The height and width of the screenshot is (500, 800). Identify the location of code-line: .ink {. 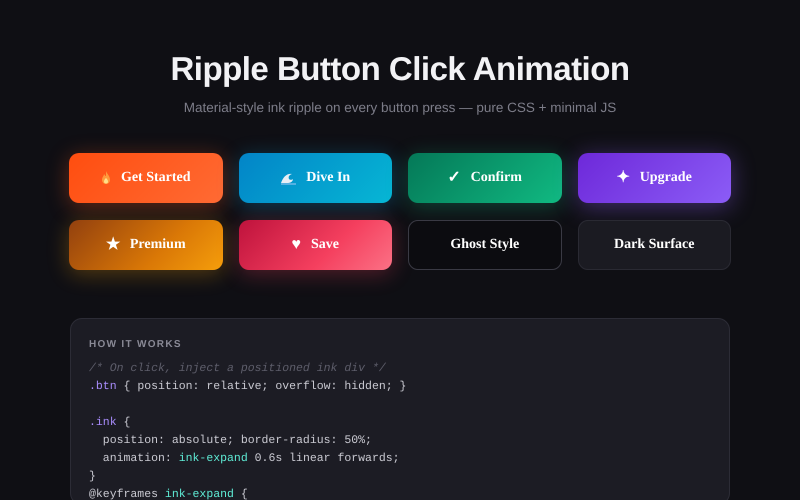
(110, 423).